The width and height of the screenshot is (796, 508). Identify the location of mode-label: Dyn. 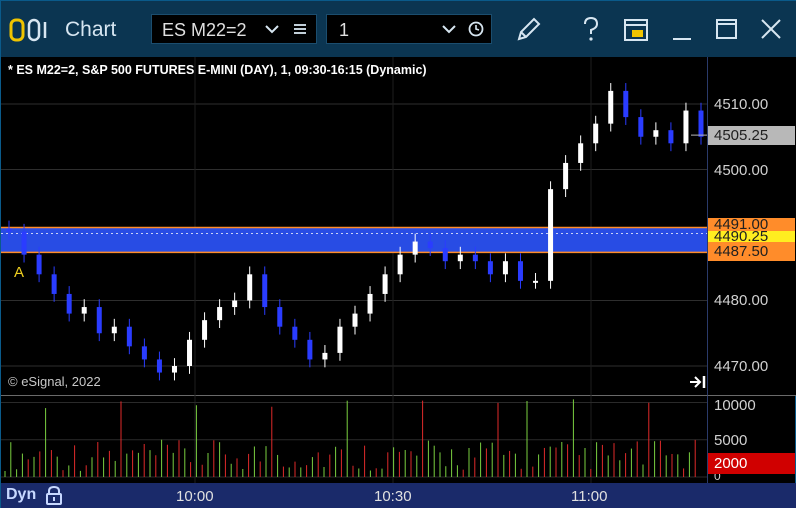
(21, 495).